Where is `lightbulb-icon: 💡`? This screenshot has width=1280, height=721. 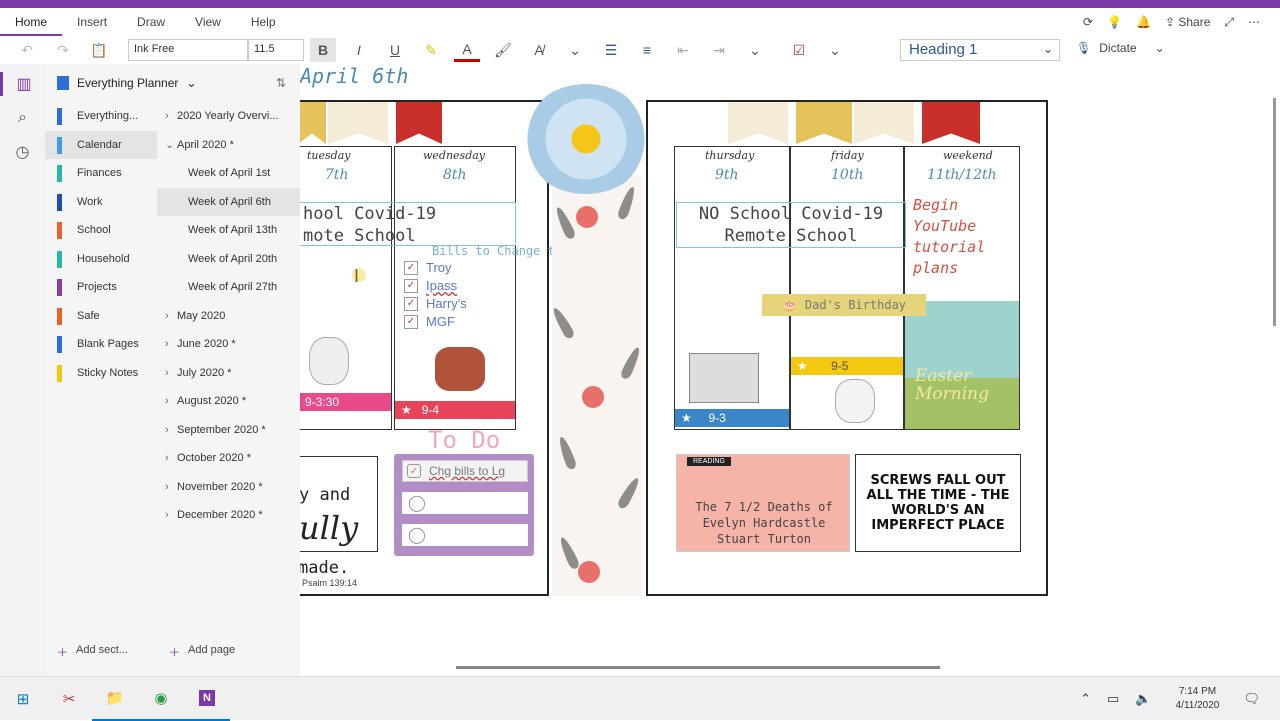 lightbulb-icon: 💡 is located at coordinates (1114, 22).